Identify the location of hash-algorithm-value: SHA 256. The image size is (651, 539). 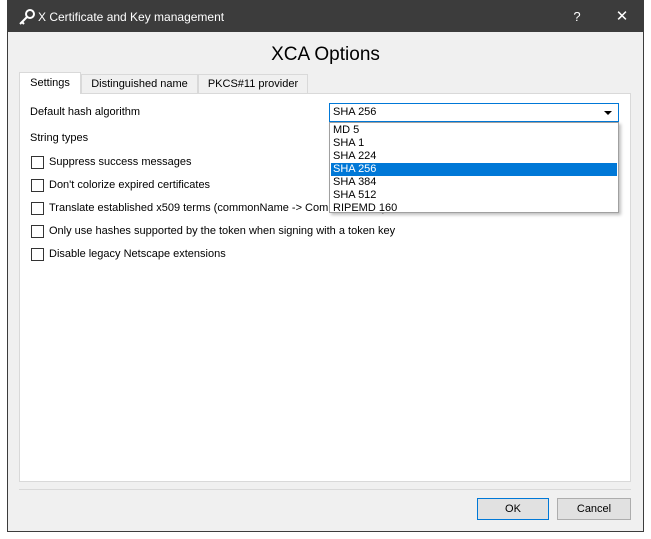
(355, 112).